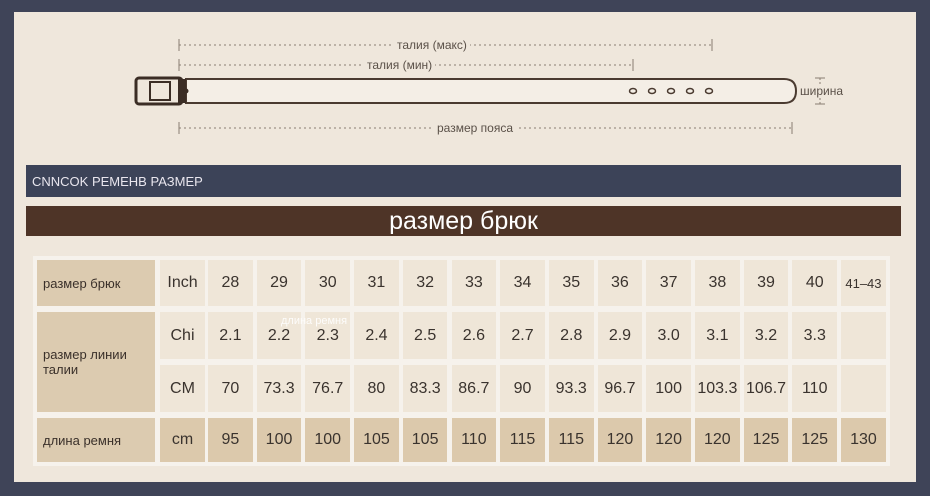  Describe the element at coordinates (822, 91) in the screenshot. I see `width-label: ширина` at that location.